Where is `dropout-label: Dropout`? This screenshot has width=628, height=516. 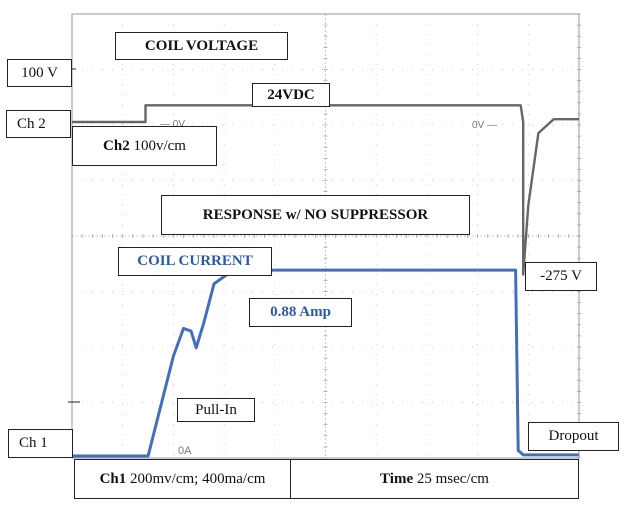
dropout-label: Dropout is located at coordinates (573, 436).